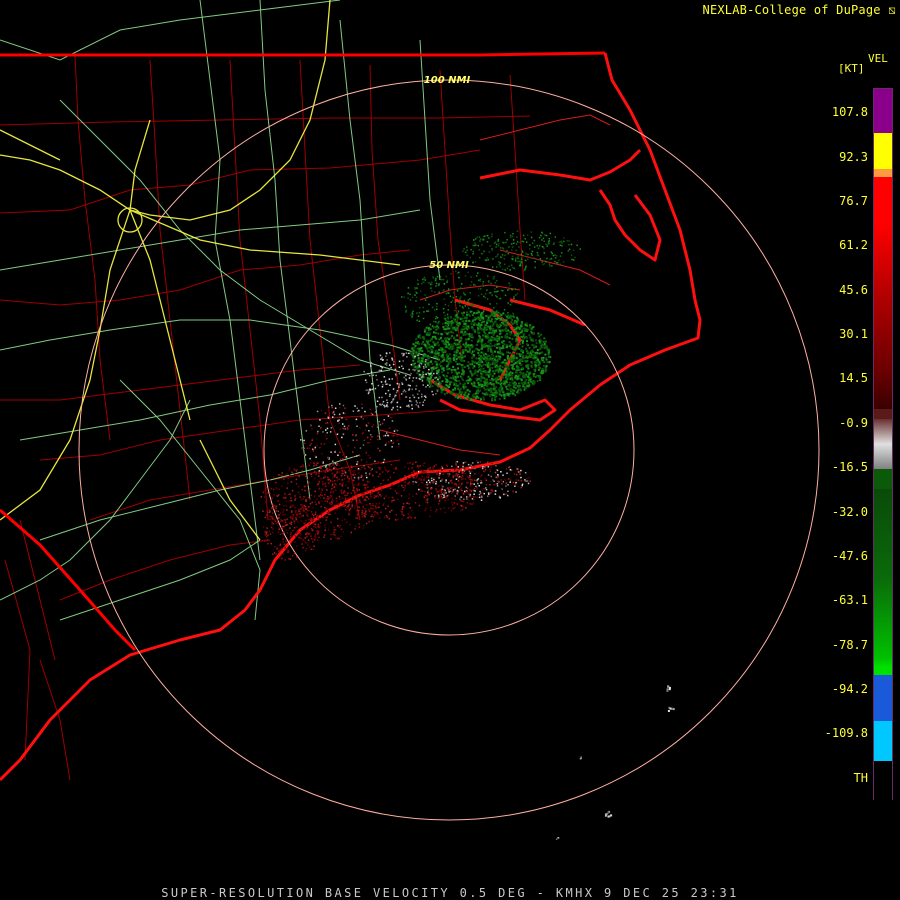 Image resolution: width=900 pixels, height=900 pixels. What do you see at coordinates (853, 334) in the screenshot?
I see `color-bar-tick-label: 30.1` at bounding box center [853, 334].